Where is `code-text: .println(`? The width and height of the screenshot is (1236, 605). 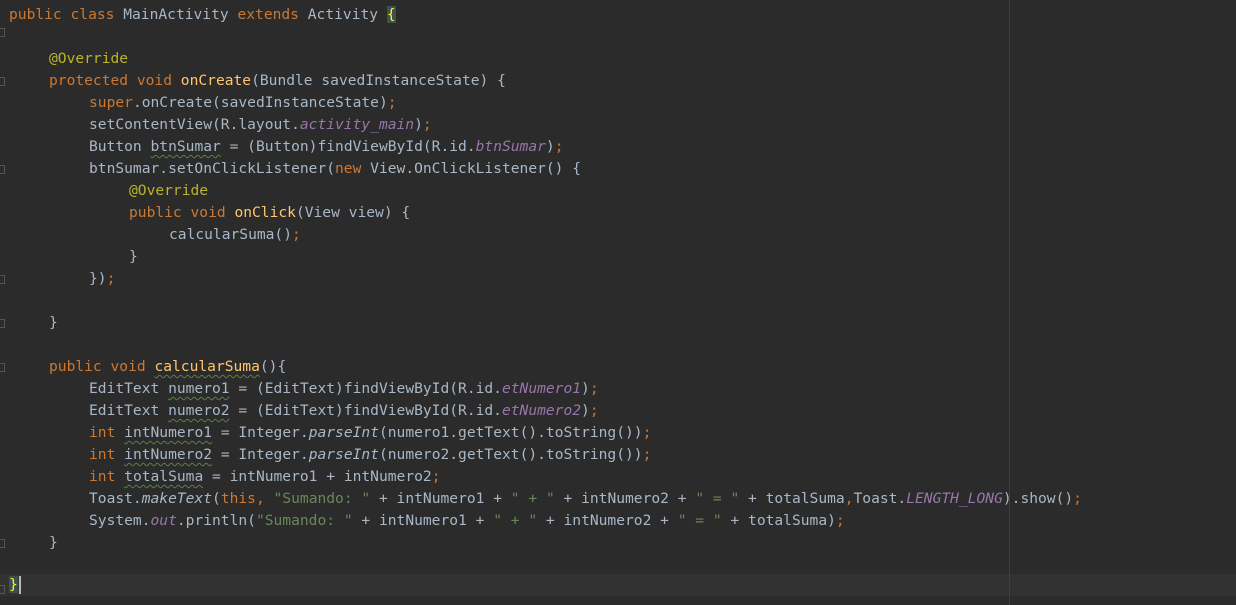 code-text: .println( is located at coordinates (216, 520).